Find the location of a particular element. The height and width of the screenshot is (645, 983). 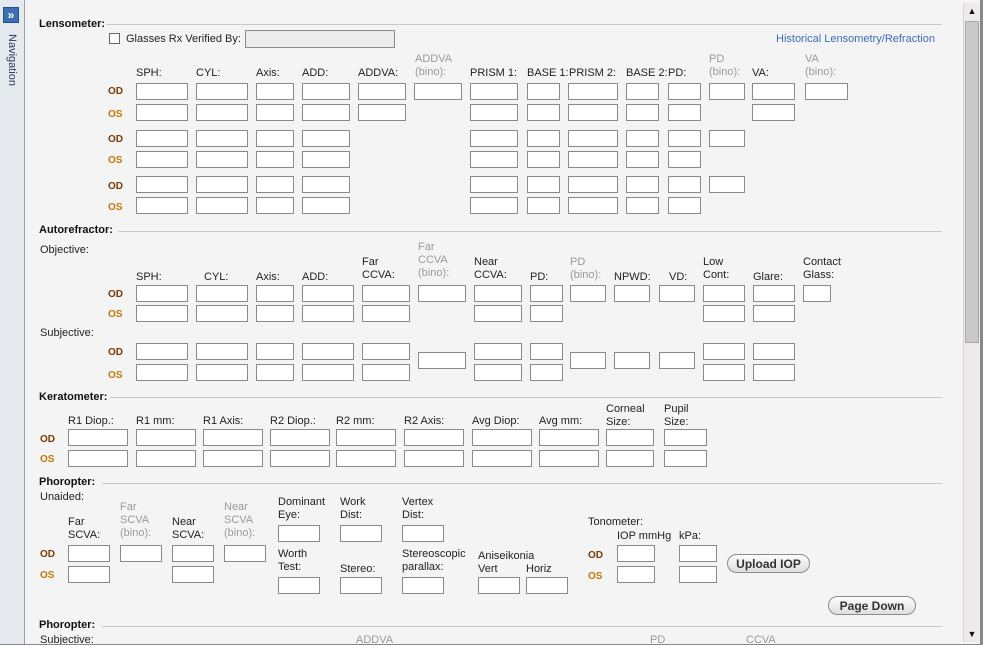

lenso2-os-pd is located at coordinates (684, 159).